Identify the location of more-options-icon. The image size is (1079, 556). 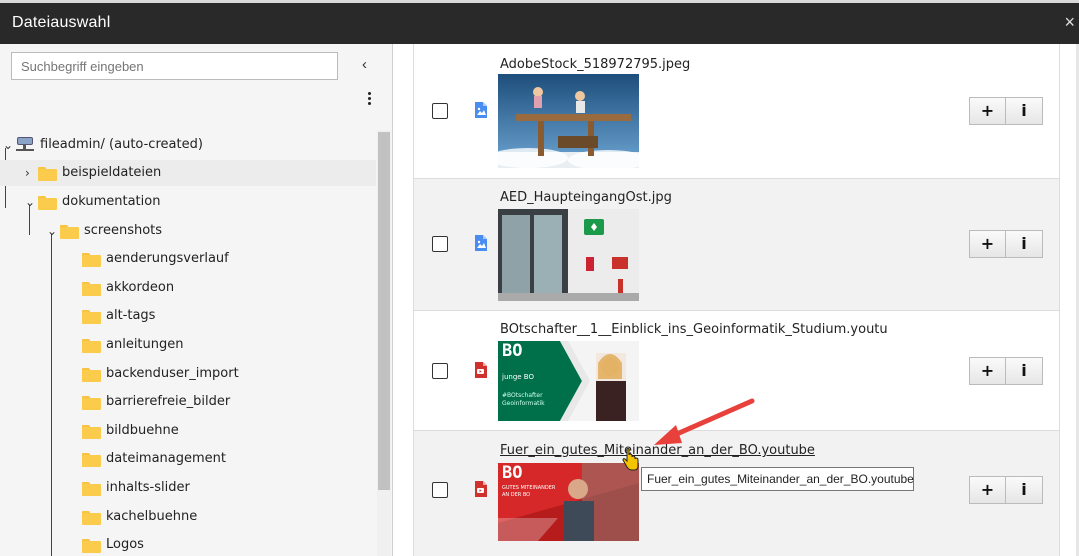
(369, 100).